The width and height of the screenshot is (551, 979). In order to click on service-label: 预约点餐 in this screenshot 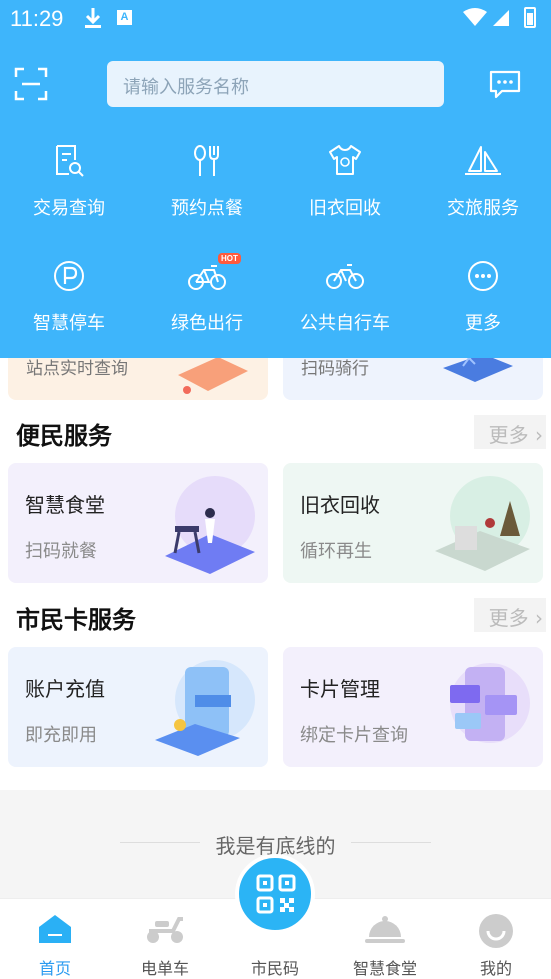, I will do `click(207, 208)`.